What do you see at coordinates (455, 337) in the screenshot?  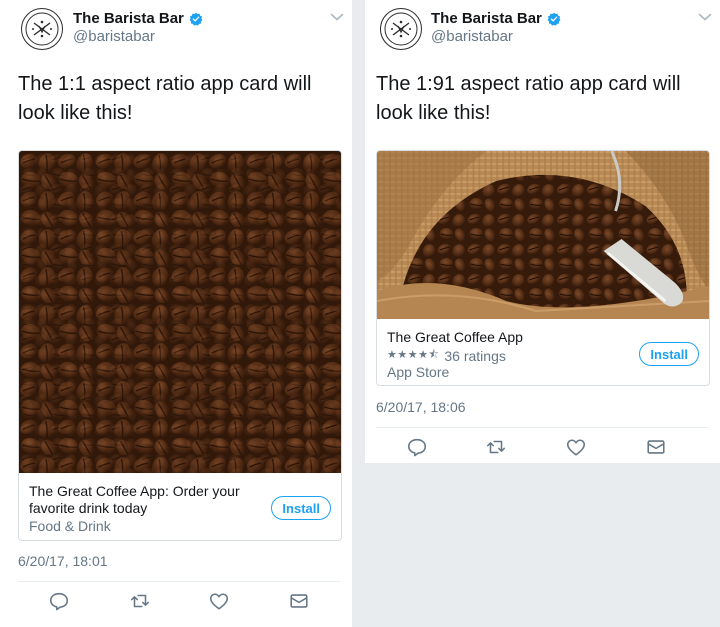 I see `card-title: The Great Coffee App` at bounding box center [455, 337].